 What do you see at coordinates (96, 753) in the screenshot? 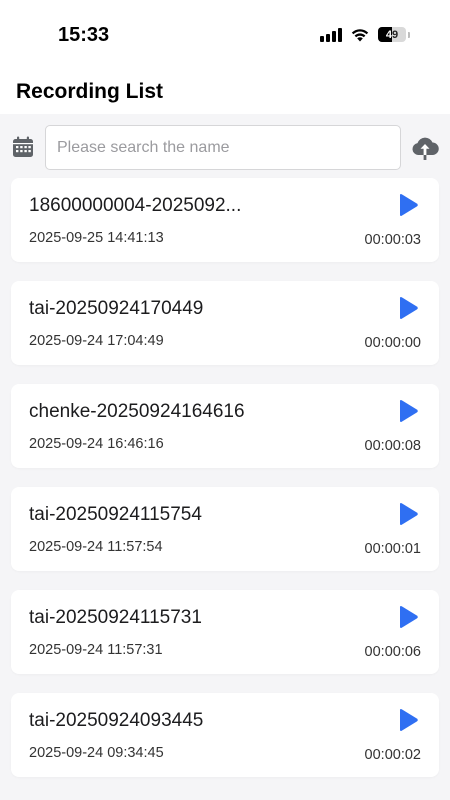
I see `recording-date: 2025-09-24 09:34:45` at bounding box center [96, 753].